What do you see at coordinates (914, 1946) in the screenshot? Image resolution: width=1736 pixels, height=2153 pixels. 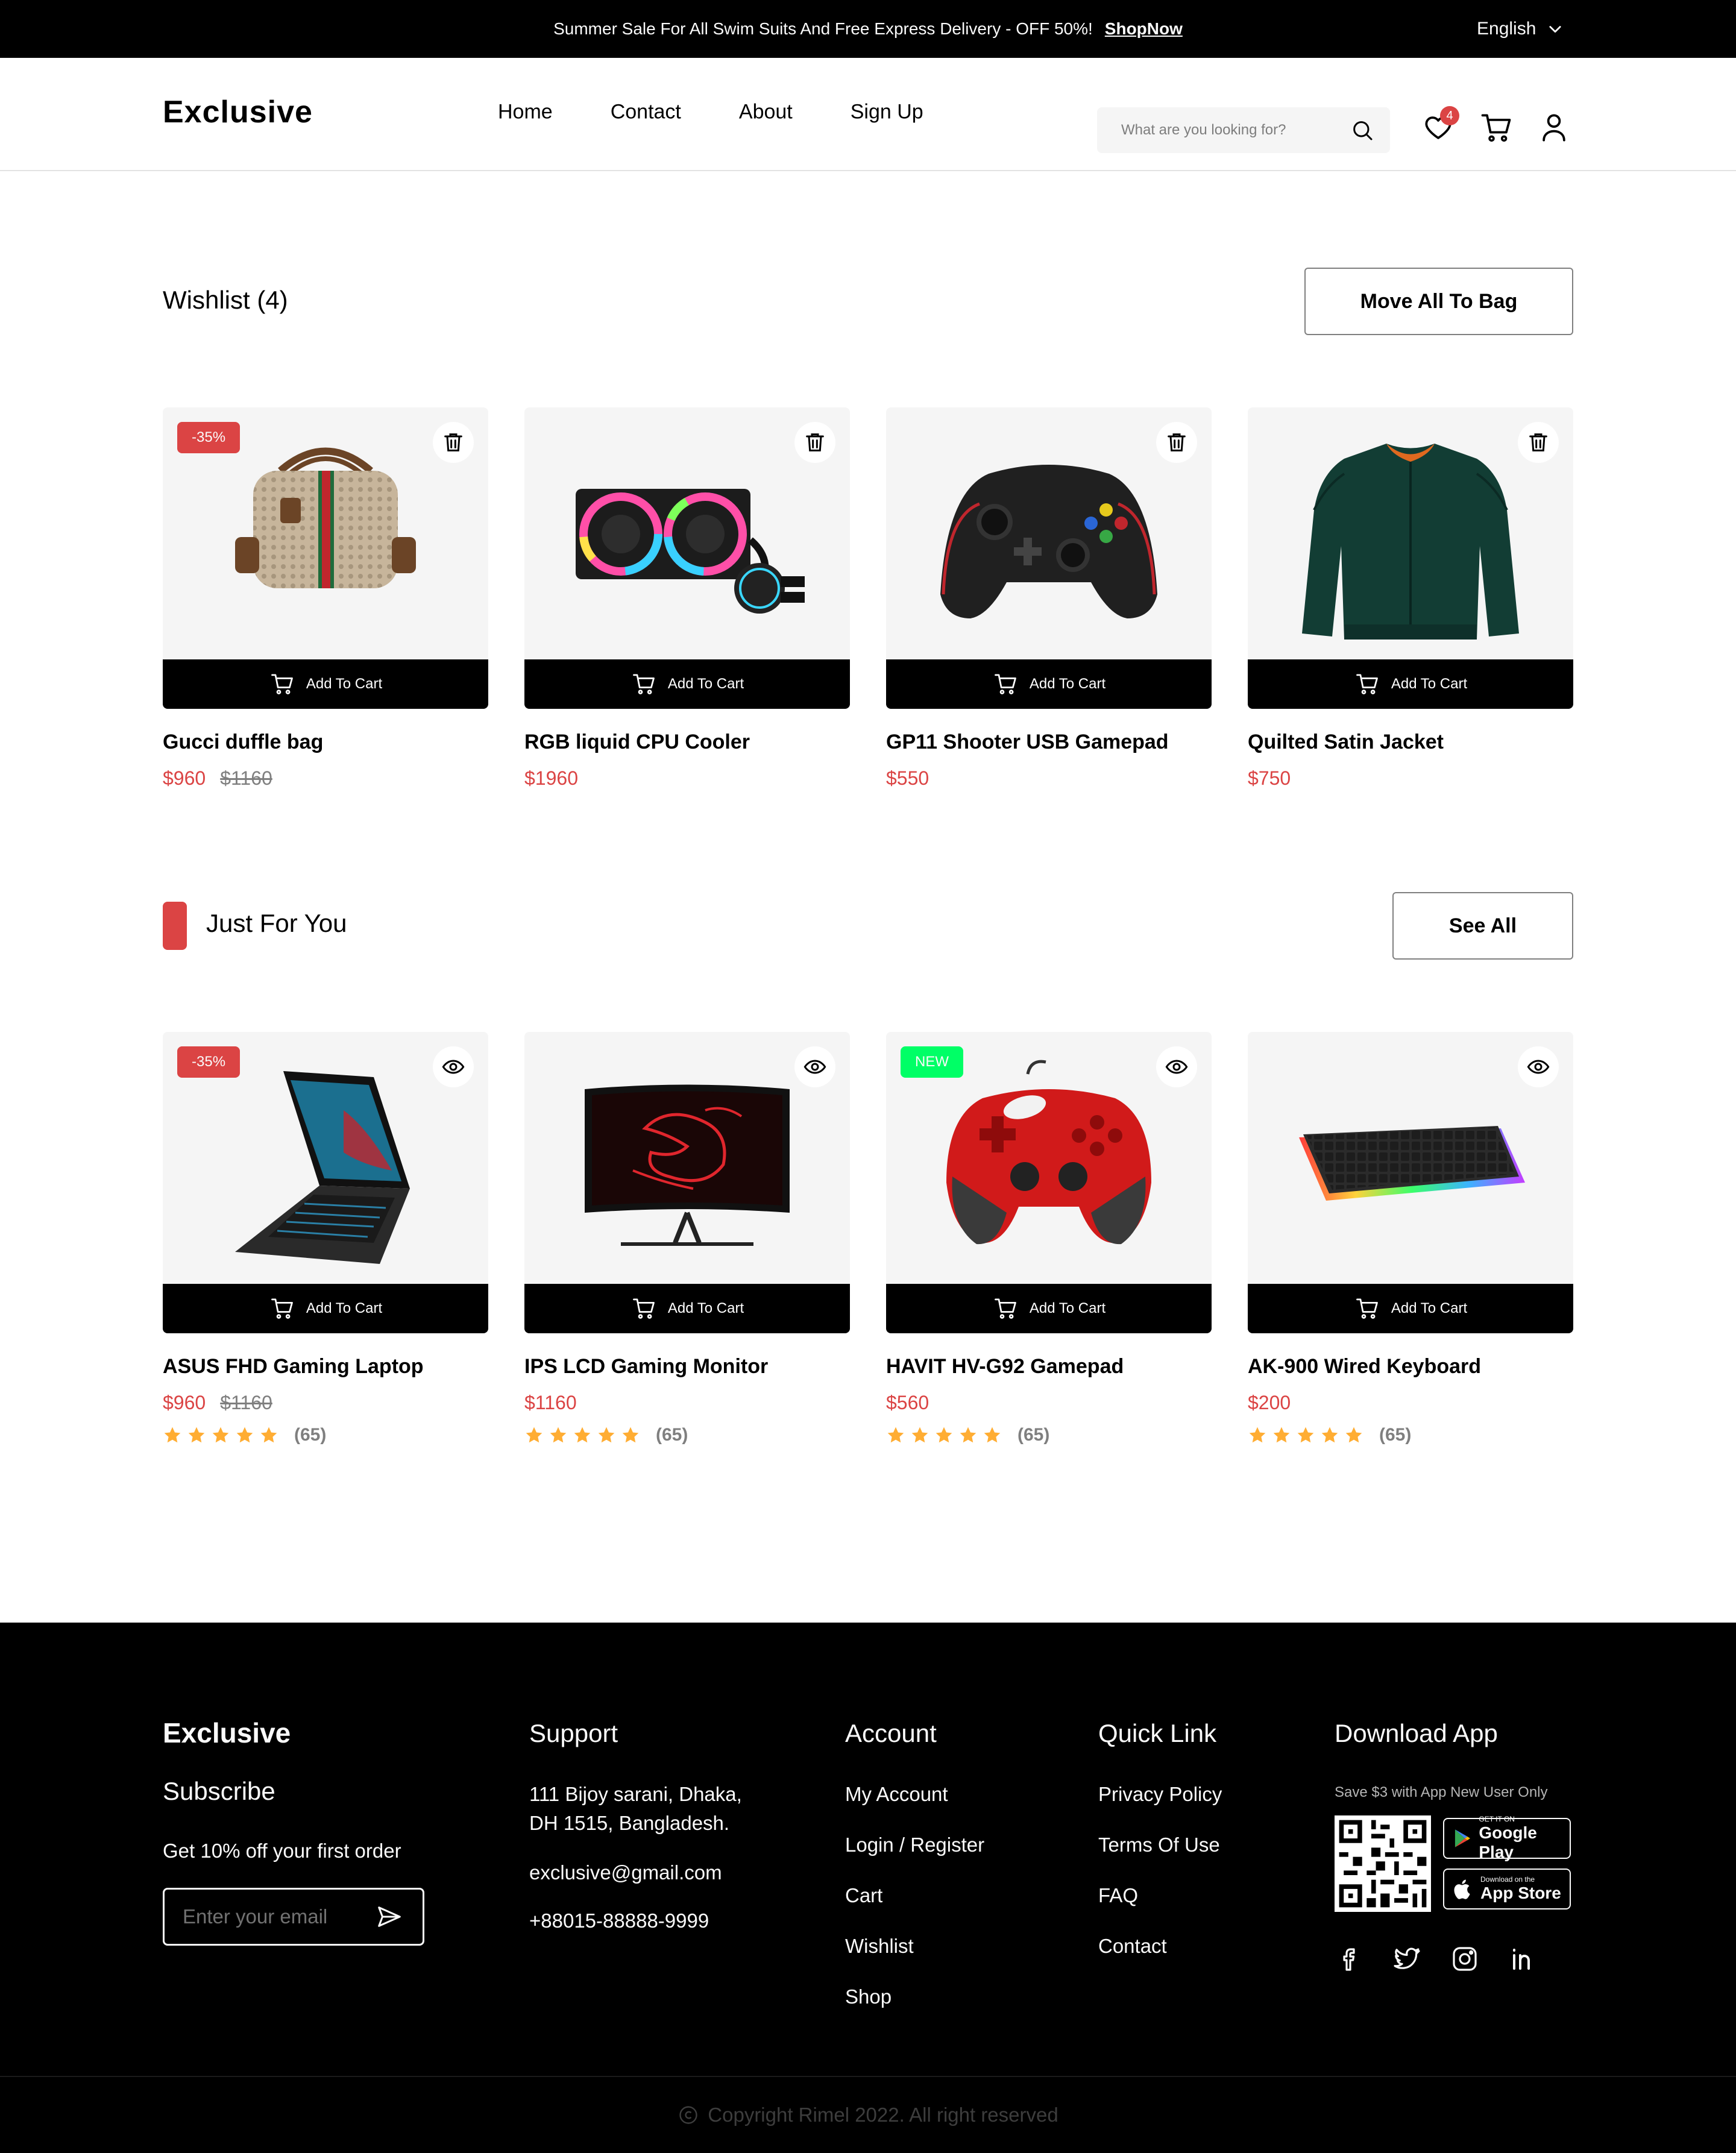 I see `footer-link-wishlist: Wishlist` at bounding box center [914, 1946].